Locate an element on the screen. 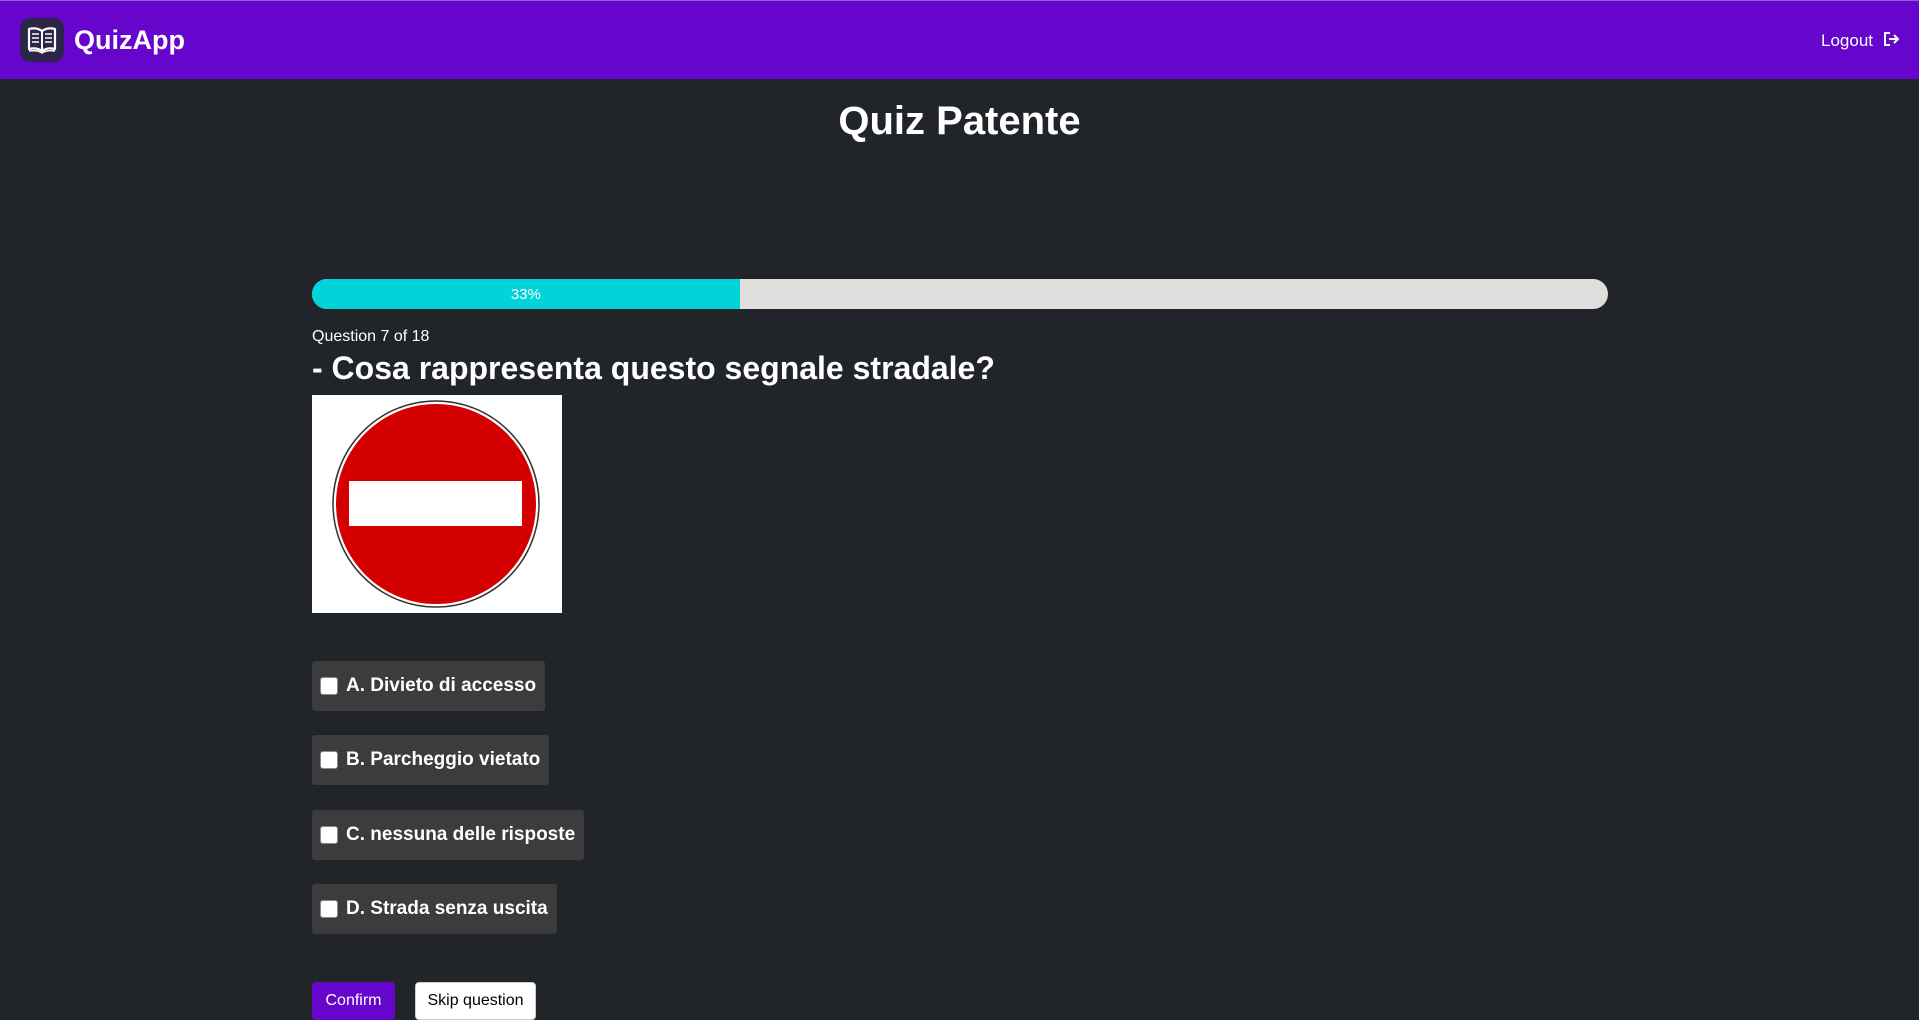 This screenshot has width=1919, height=1020. confirm-button: Confirm is located at coordinates (353, 1001).